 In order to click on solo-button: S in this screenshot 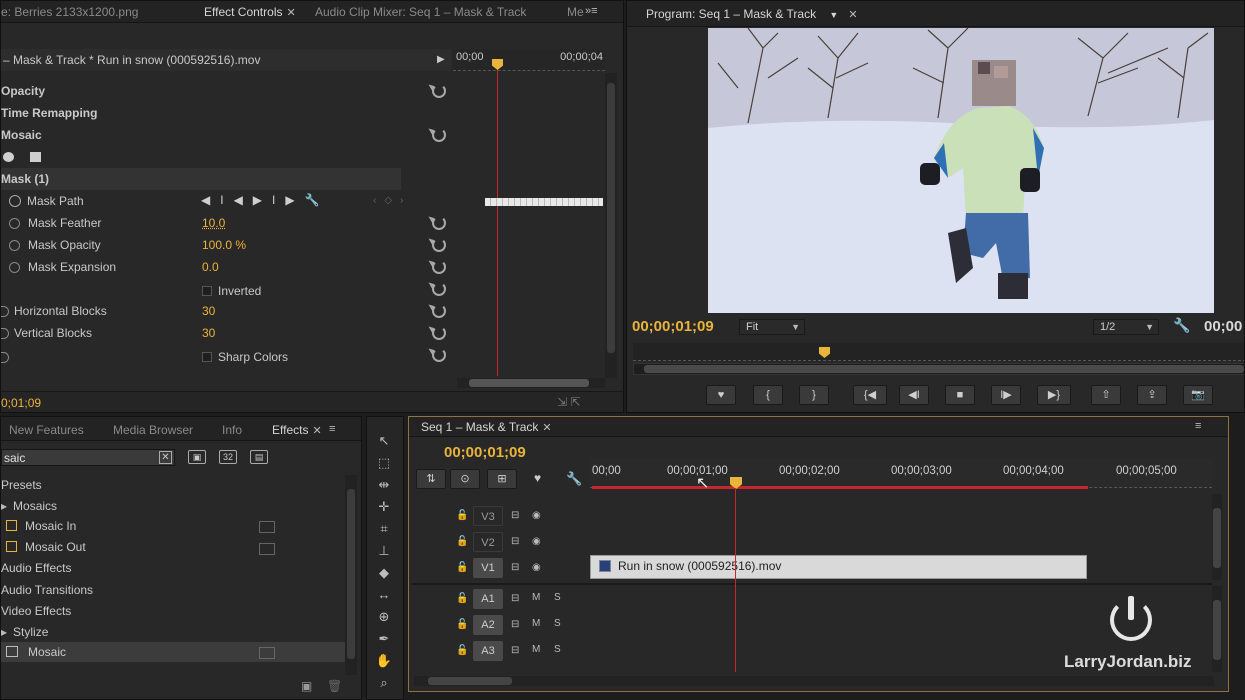, I will do `click(557, 597)`.